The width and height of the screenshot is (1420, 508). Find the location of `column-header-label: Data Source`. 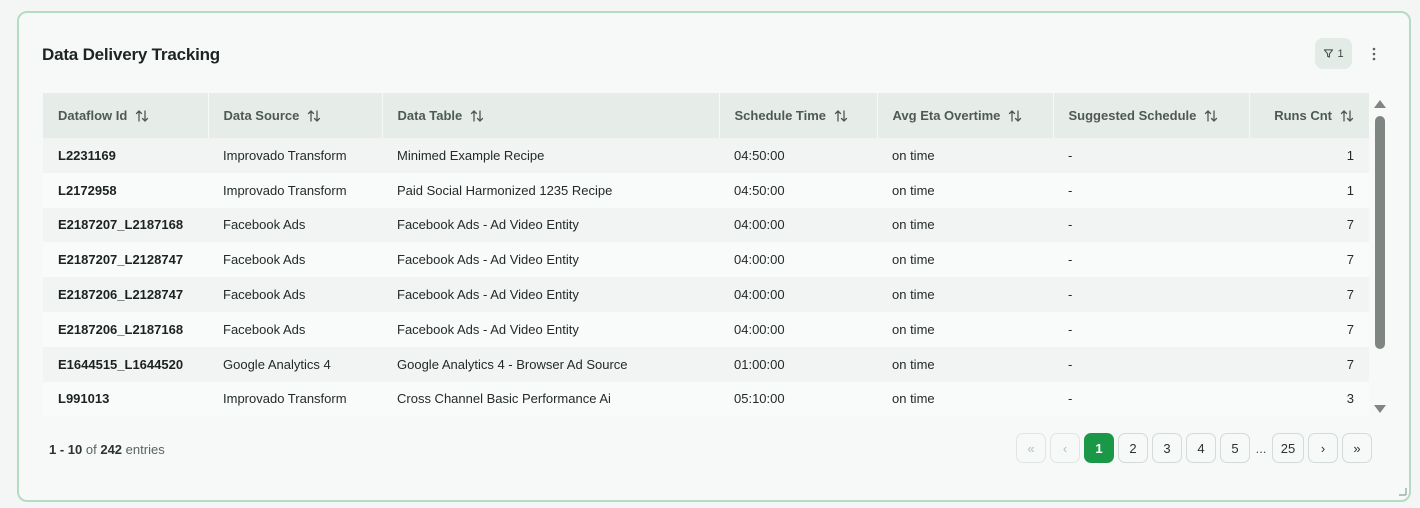

column-header-label: Data Source is located at coordinates (261, 115).